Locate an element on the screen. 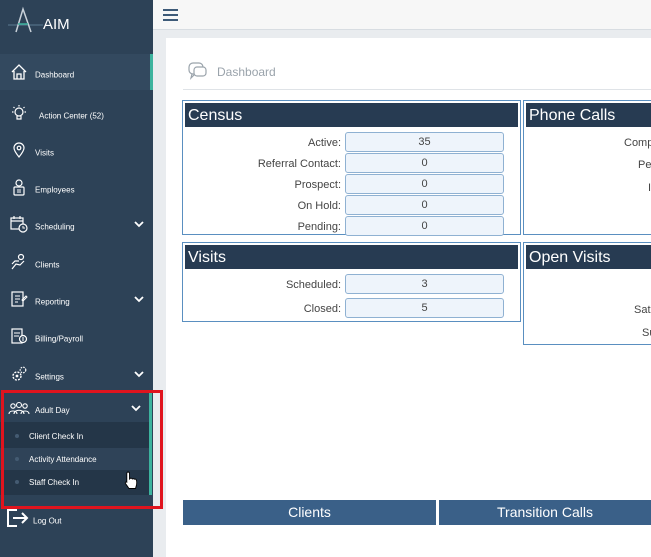 This screenshot has width=651, height=557. sidebar-item-visits: Visits is located at coordinates (76, 150).